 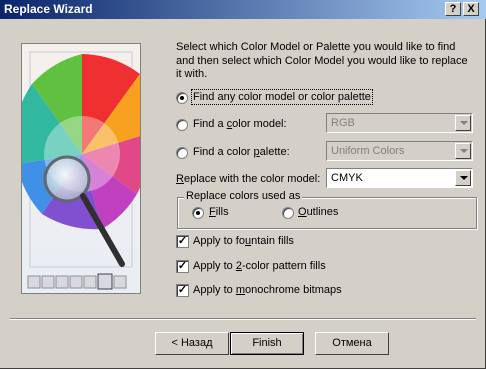 I want to click on monochrome-bitmaps-checkbox: ✓, so click(x=182, y=290).